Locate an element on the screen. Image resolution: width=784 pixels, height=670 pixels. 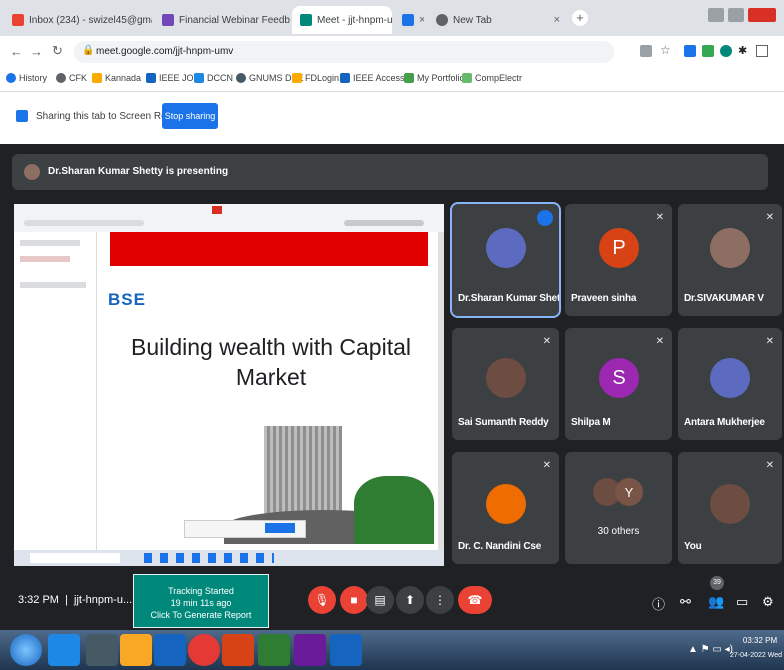
present-button: ⬆ is located at coordinates (410, 600).